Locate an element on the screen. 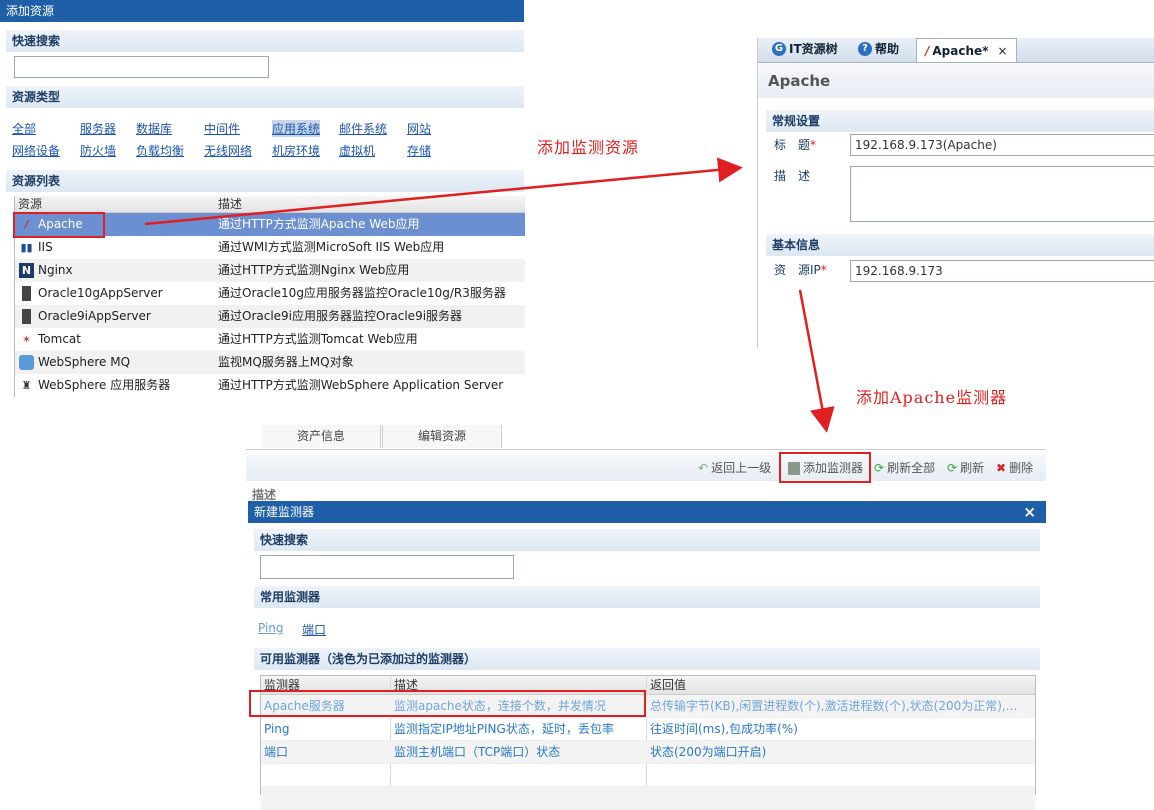 The image size is (1154, 810). detail-tab-blank is located at coordinates (254, 436).